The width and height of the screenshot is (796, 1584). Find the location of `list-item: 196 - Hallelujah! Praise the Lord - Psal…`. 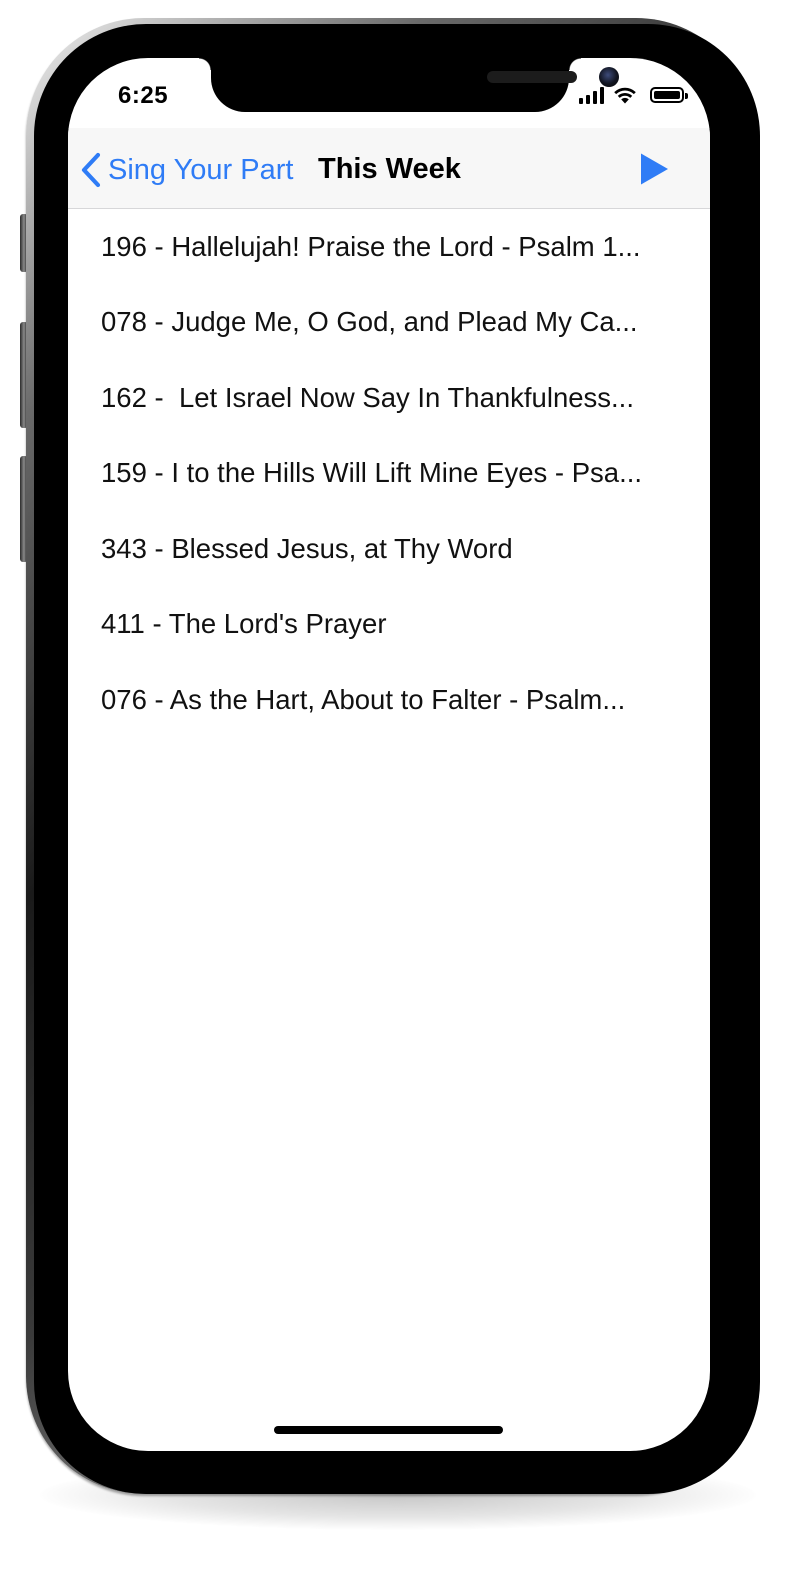

list-item: 196 - Hallelujah! Praise the Lord - Psal… is located at coordinates (389, 247).